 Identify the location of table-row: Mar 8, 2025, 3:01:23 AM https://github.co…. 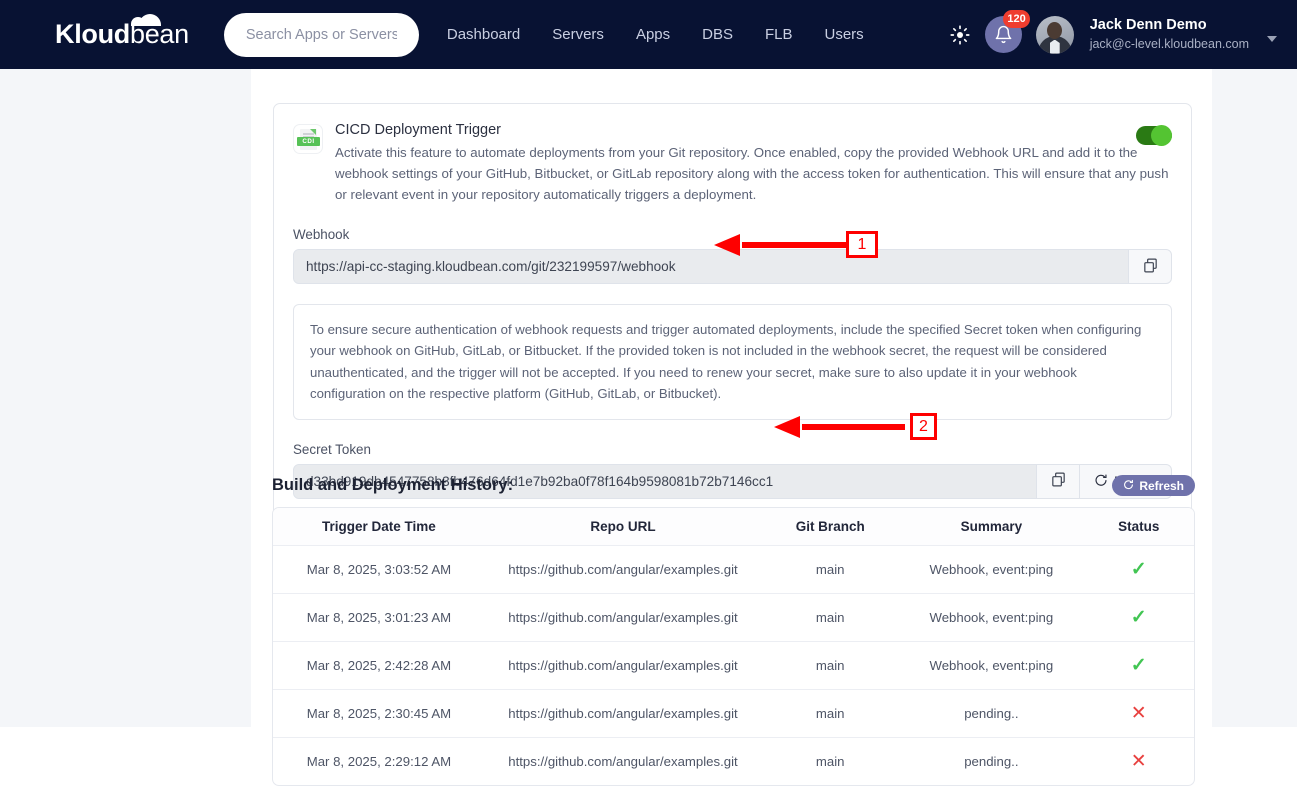
(733, 617).